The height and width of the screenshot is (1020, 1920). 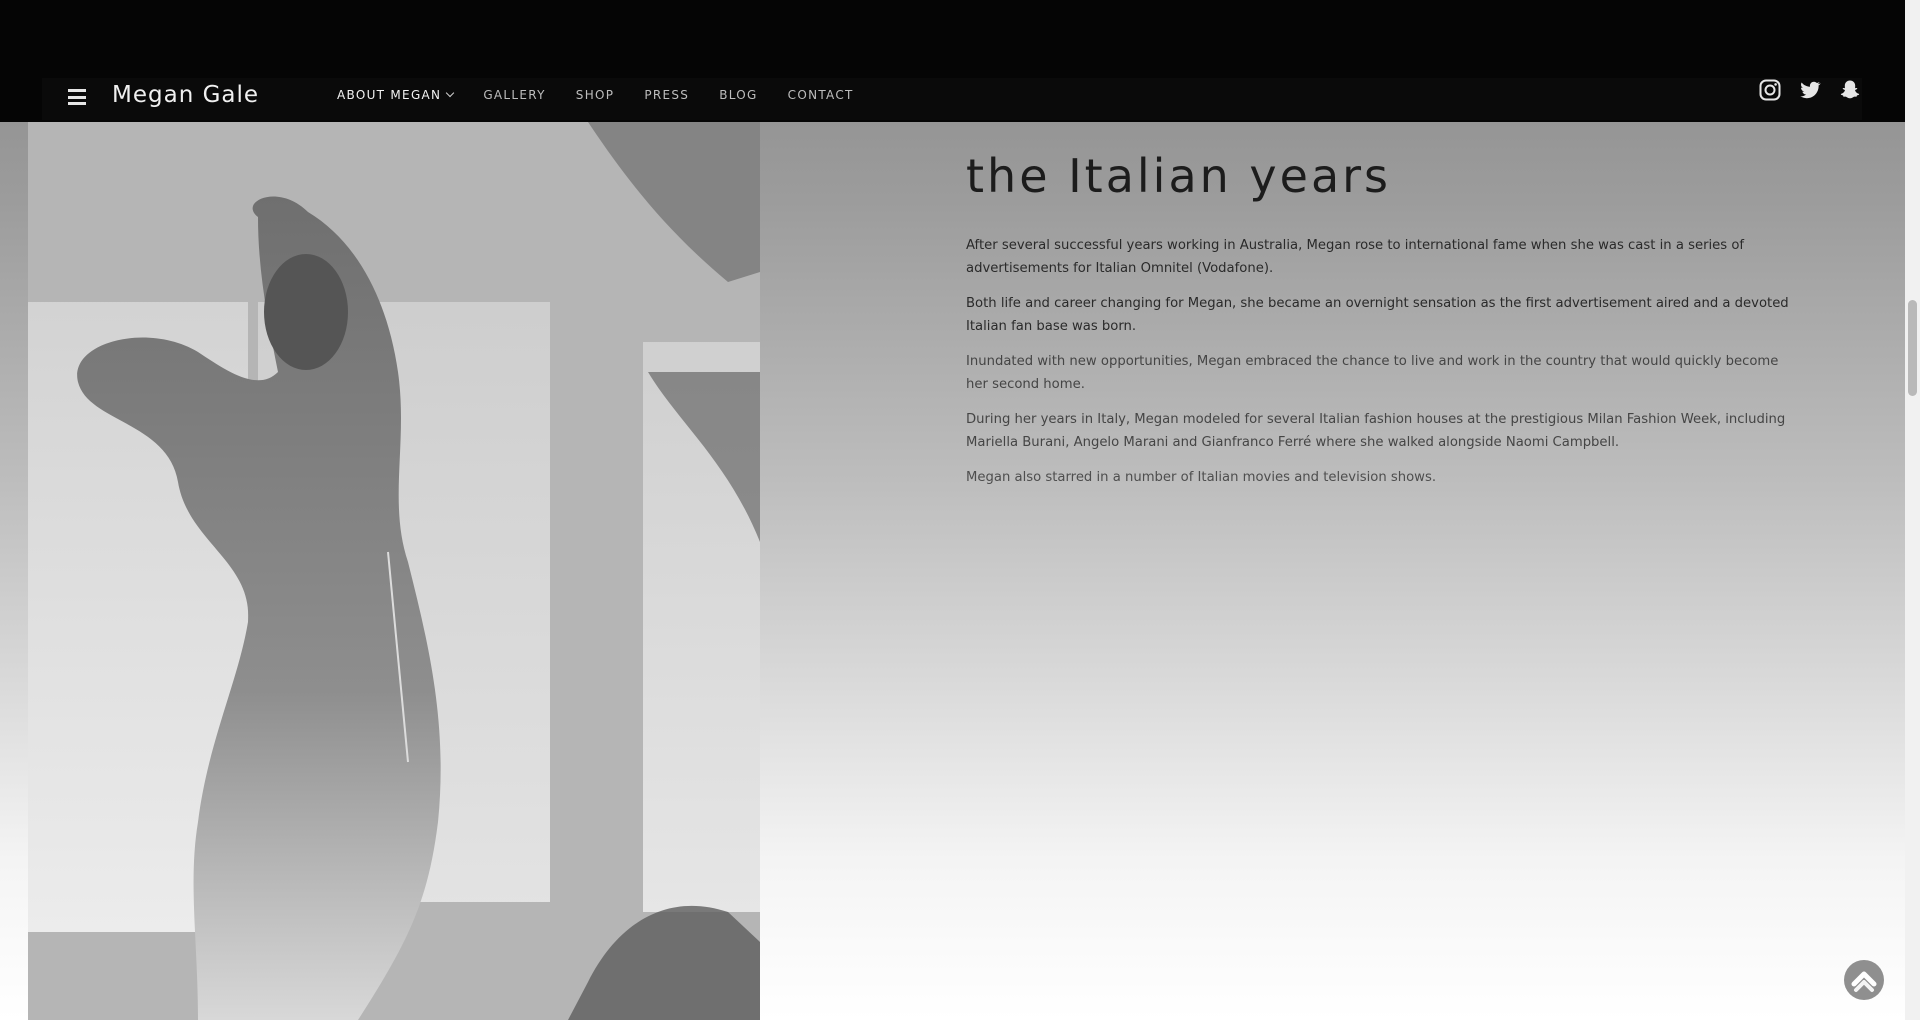 What do you see at coordinates (185, 95) in the screenshot?
I see `brand-logo: Megan Gale` at bounding box center [185, 95].